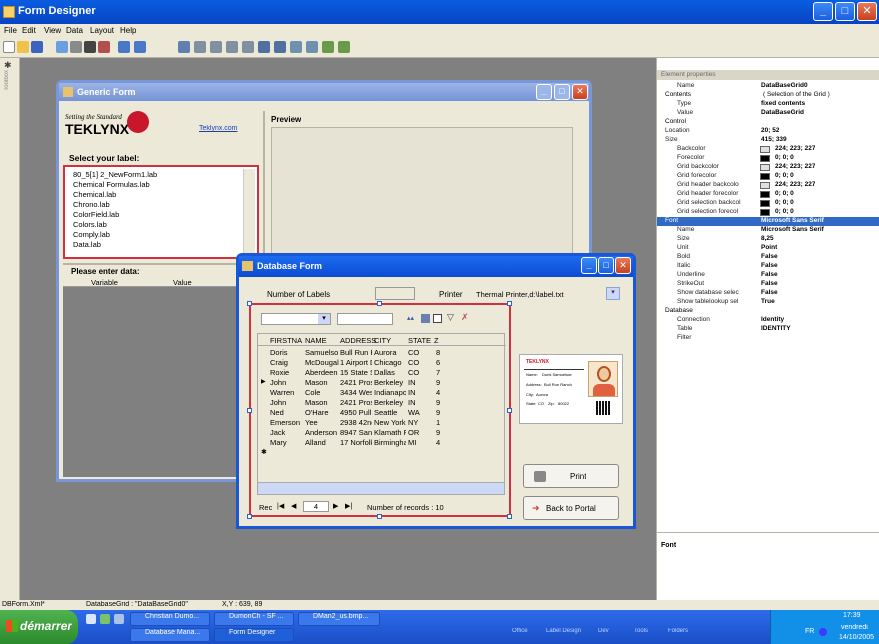 The height and width of the screenshot is (644, 879). Describe the element at coordinates (356, 432) in the screenshot. I see `grid-cell: 8947 San` at that location.